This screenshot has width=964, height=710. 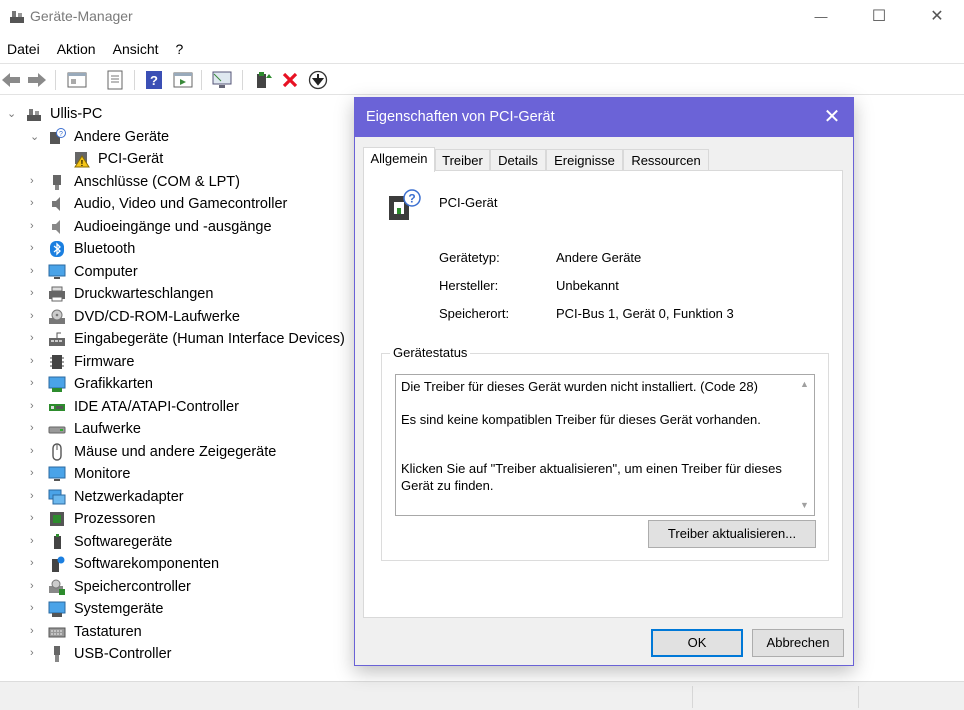 What do you see at coordinates (462, 160) in the screenshot?
I see `tab-treiber: Treiber` at bounding box center [462, 160].